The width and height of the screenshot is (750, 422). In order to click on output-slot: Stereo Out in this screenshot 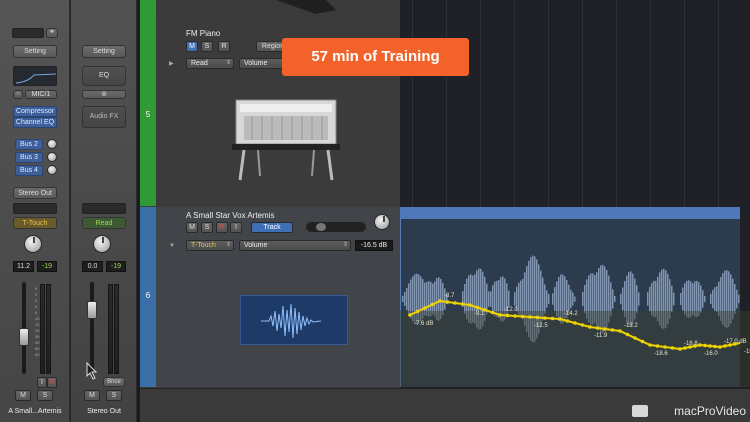, I will do `click(35, 193)`.